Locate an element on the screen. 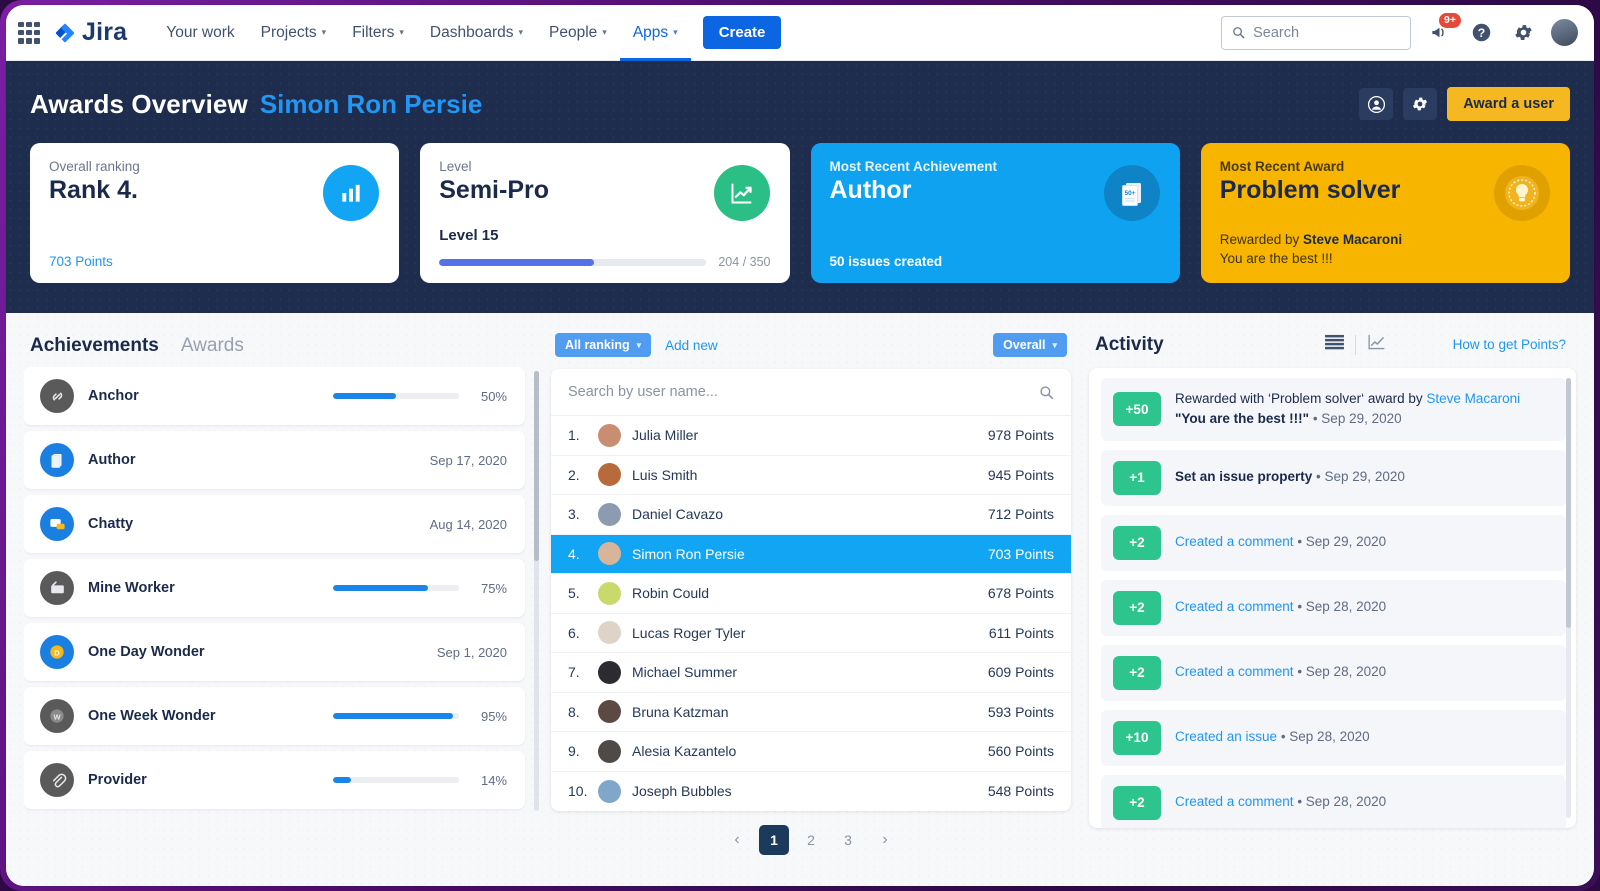 The image size is (1600, 891). achievement-progress-label: 50% is located at coordinates (493, 396).